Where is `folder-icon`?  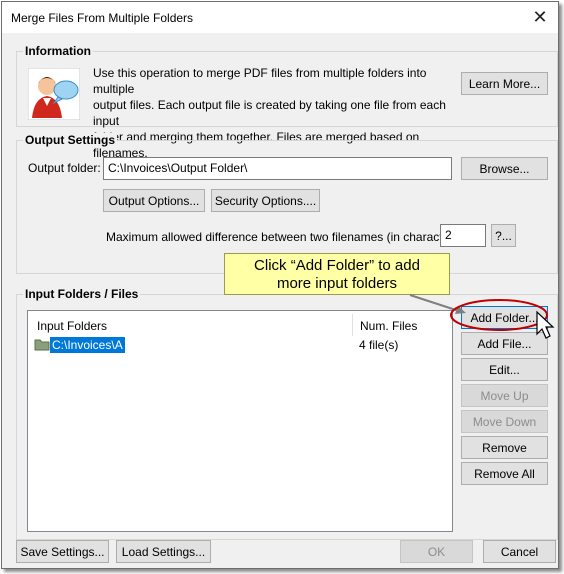
folder-icon is located at coordinates (42, 345).